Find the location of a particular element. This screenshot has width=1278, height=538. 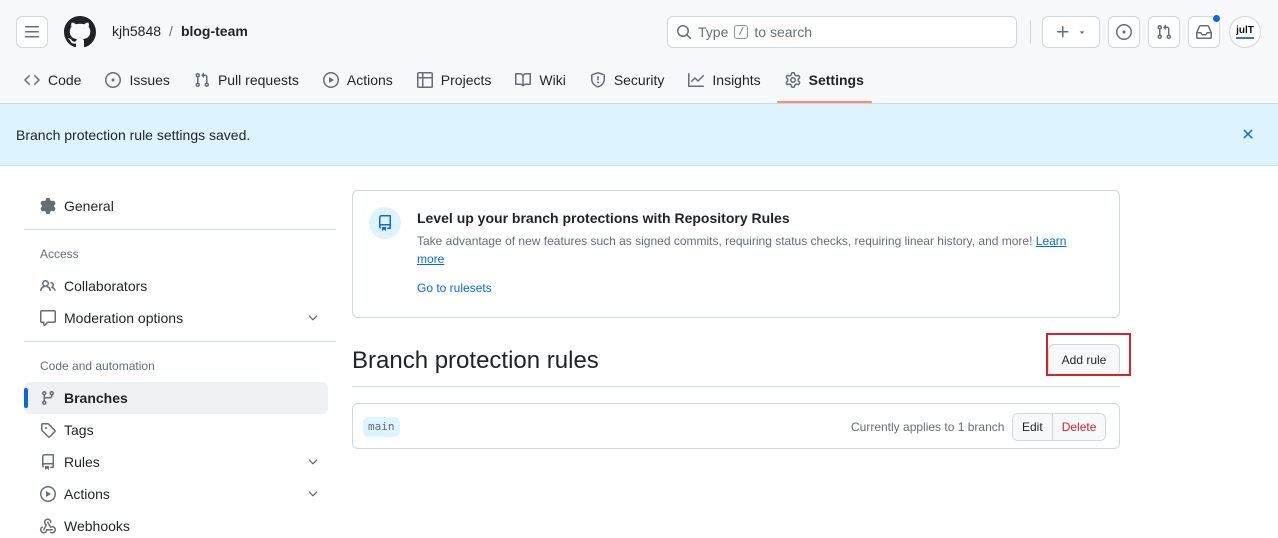

shield-icon is located at coordinates (597, 80).